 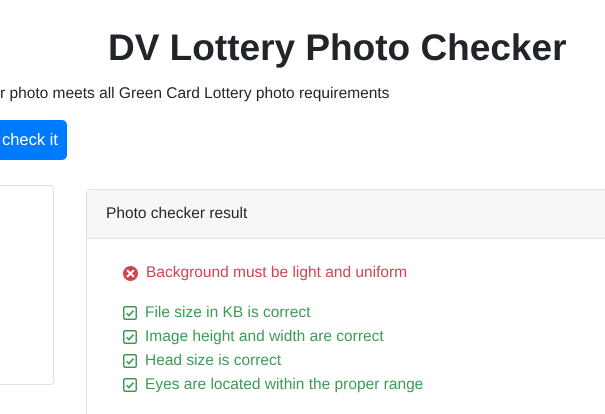 What do you see at coordinates (213, 361) in the screenshot?
I see `check-result: Head size is correct` at bounding box center [213, 361].